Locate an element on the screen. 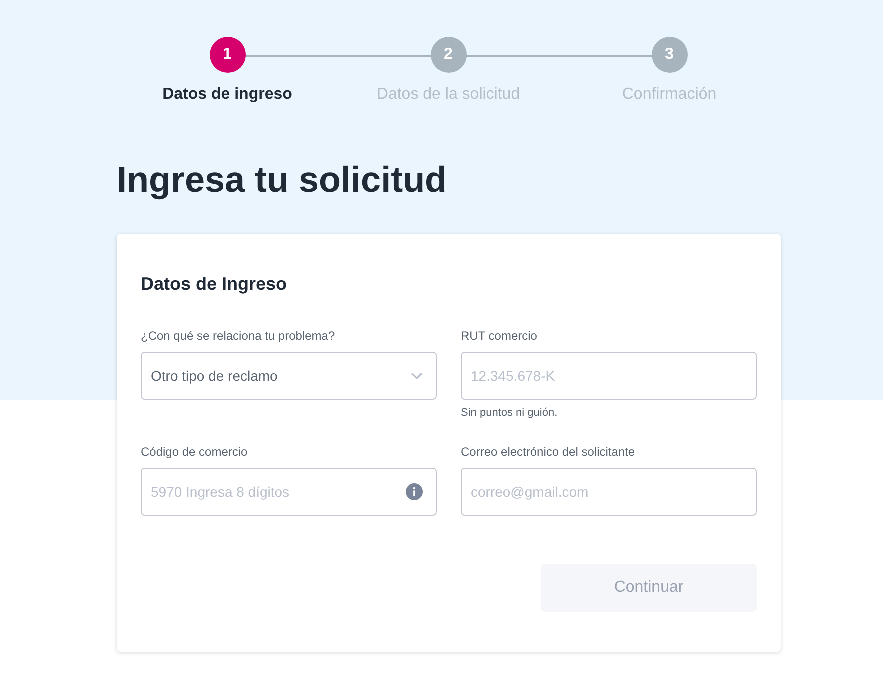 The width and height of the screenshot is (883, 686). input-field: 5970 Ingresa 8 dígitos is located at coordinates (289, 492).